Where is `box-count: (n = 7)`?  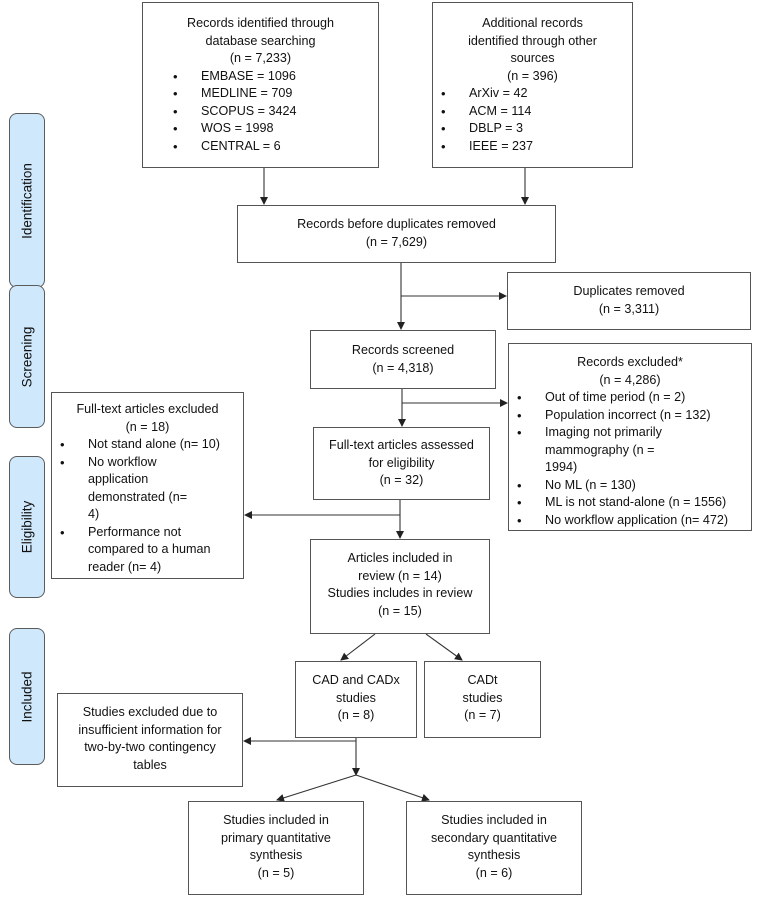
box-count: (n = 7) is located at coordinates (482, 715).